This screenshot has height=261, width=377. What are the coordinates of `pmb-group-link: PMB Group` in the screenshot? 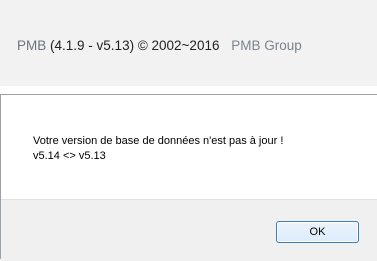 It's located at (266, 45).